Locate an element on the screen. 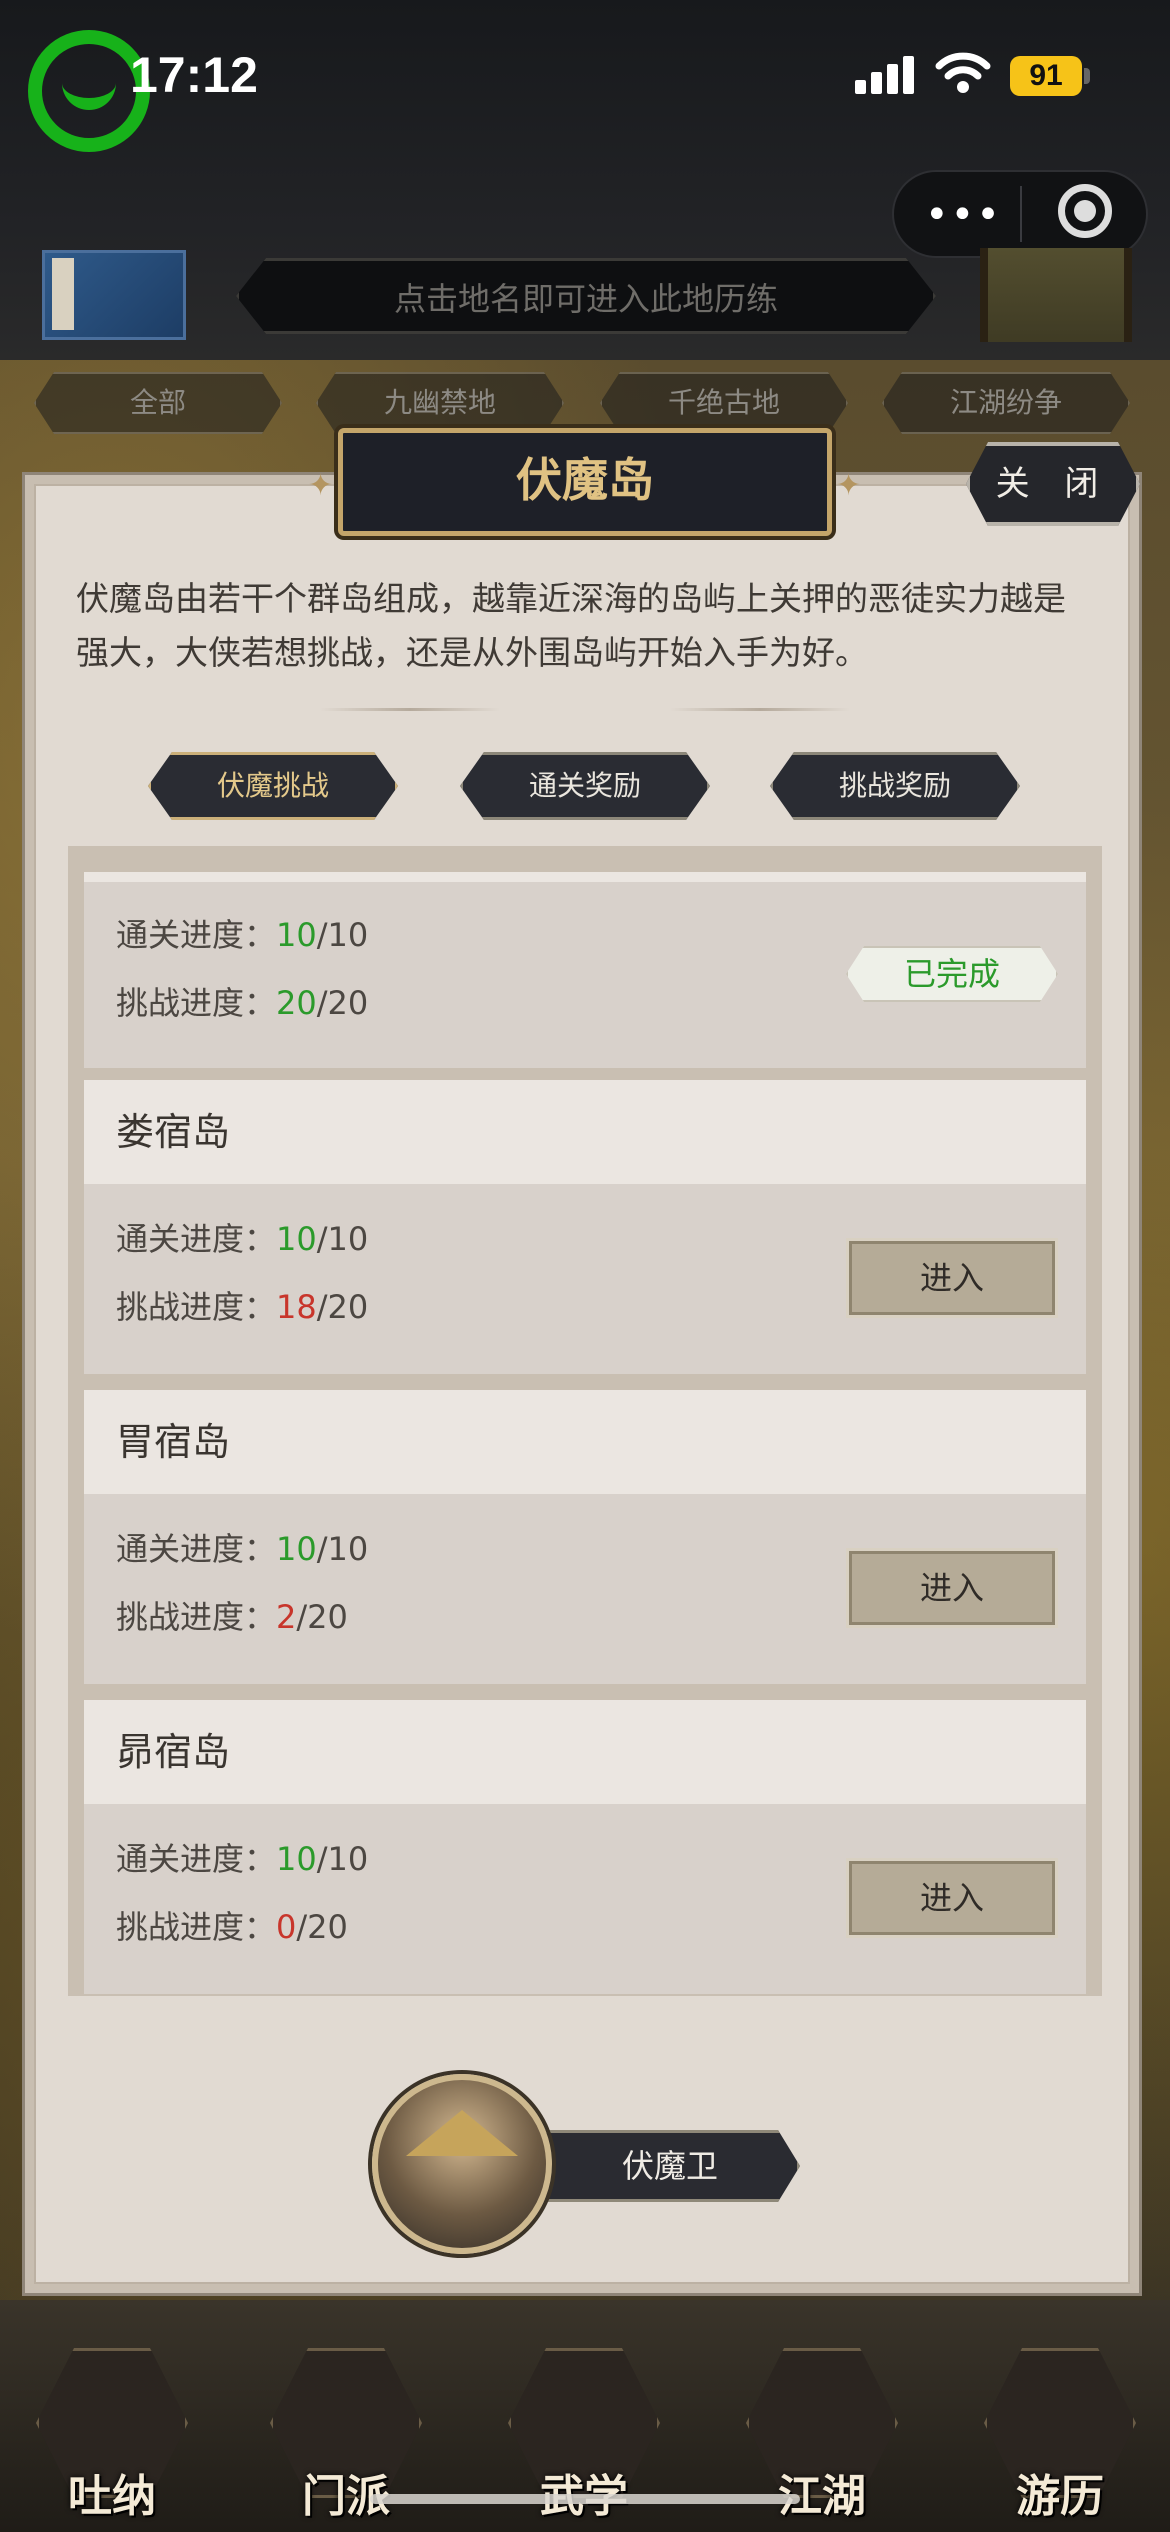 This screenshot has height=2532, width=1170. challenge-progress: 挑战进度：18/20 is located at coordinates (242, 1305).